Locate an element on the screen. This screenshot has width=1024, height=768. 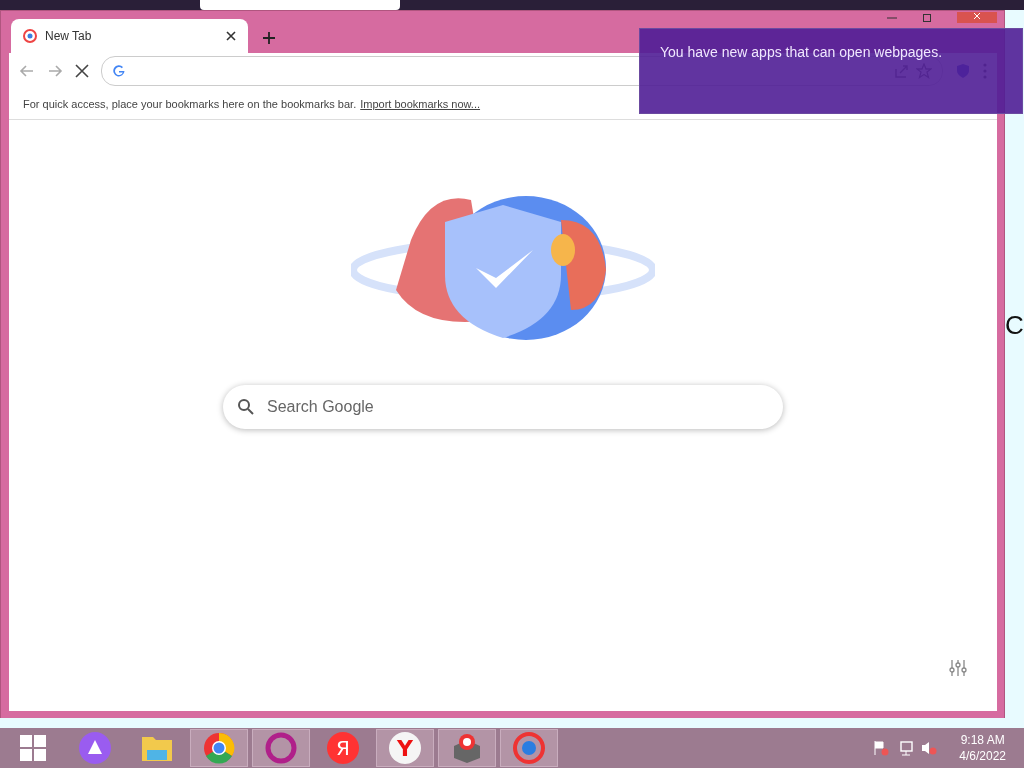
tab-favicon-icon is located at coordinates (30, 36).